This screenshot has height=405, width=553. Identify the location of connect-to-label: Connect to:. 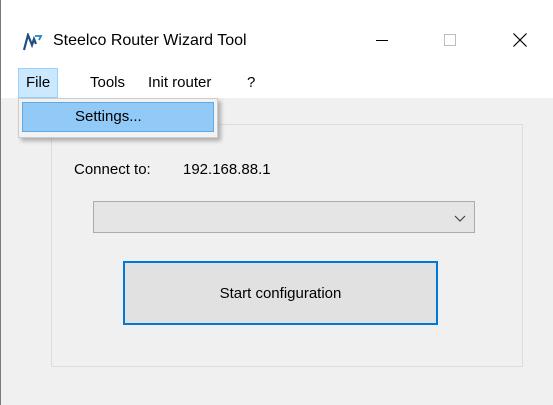
(112, 169).